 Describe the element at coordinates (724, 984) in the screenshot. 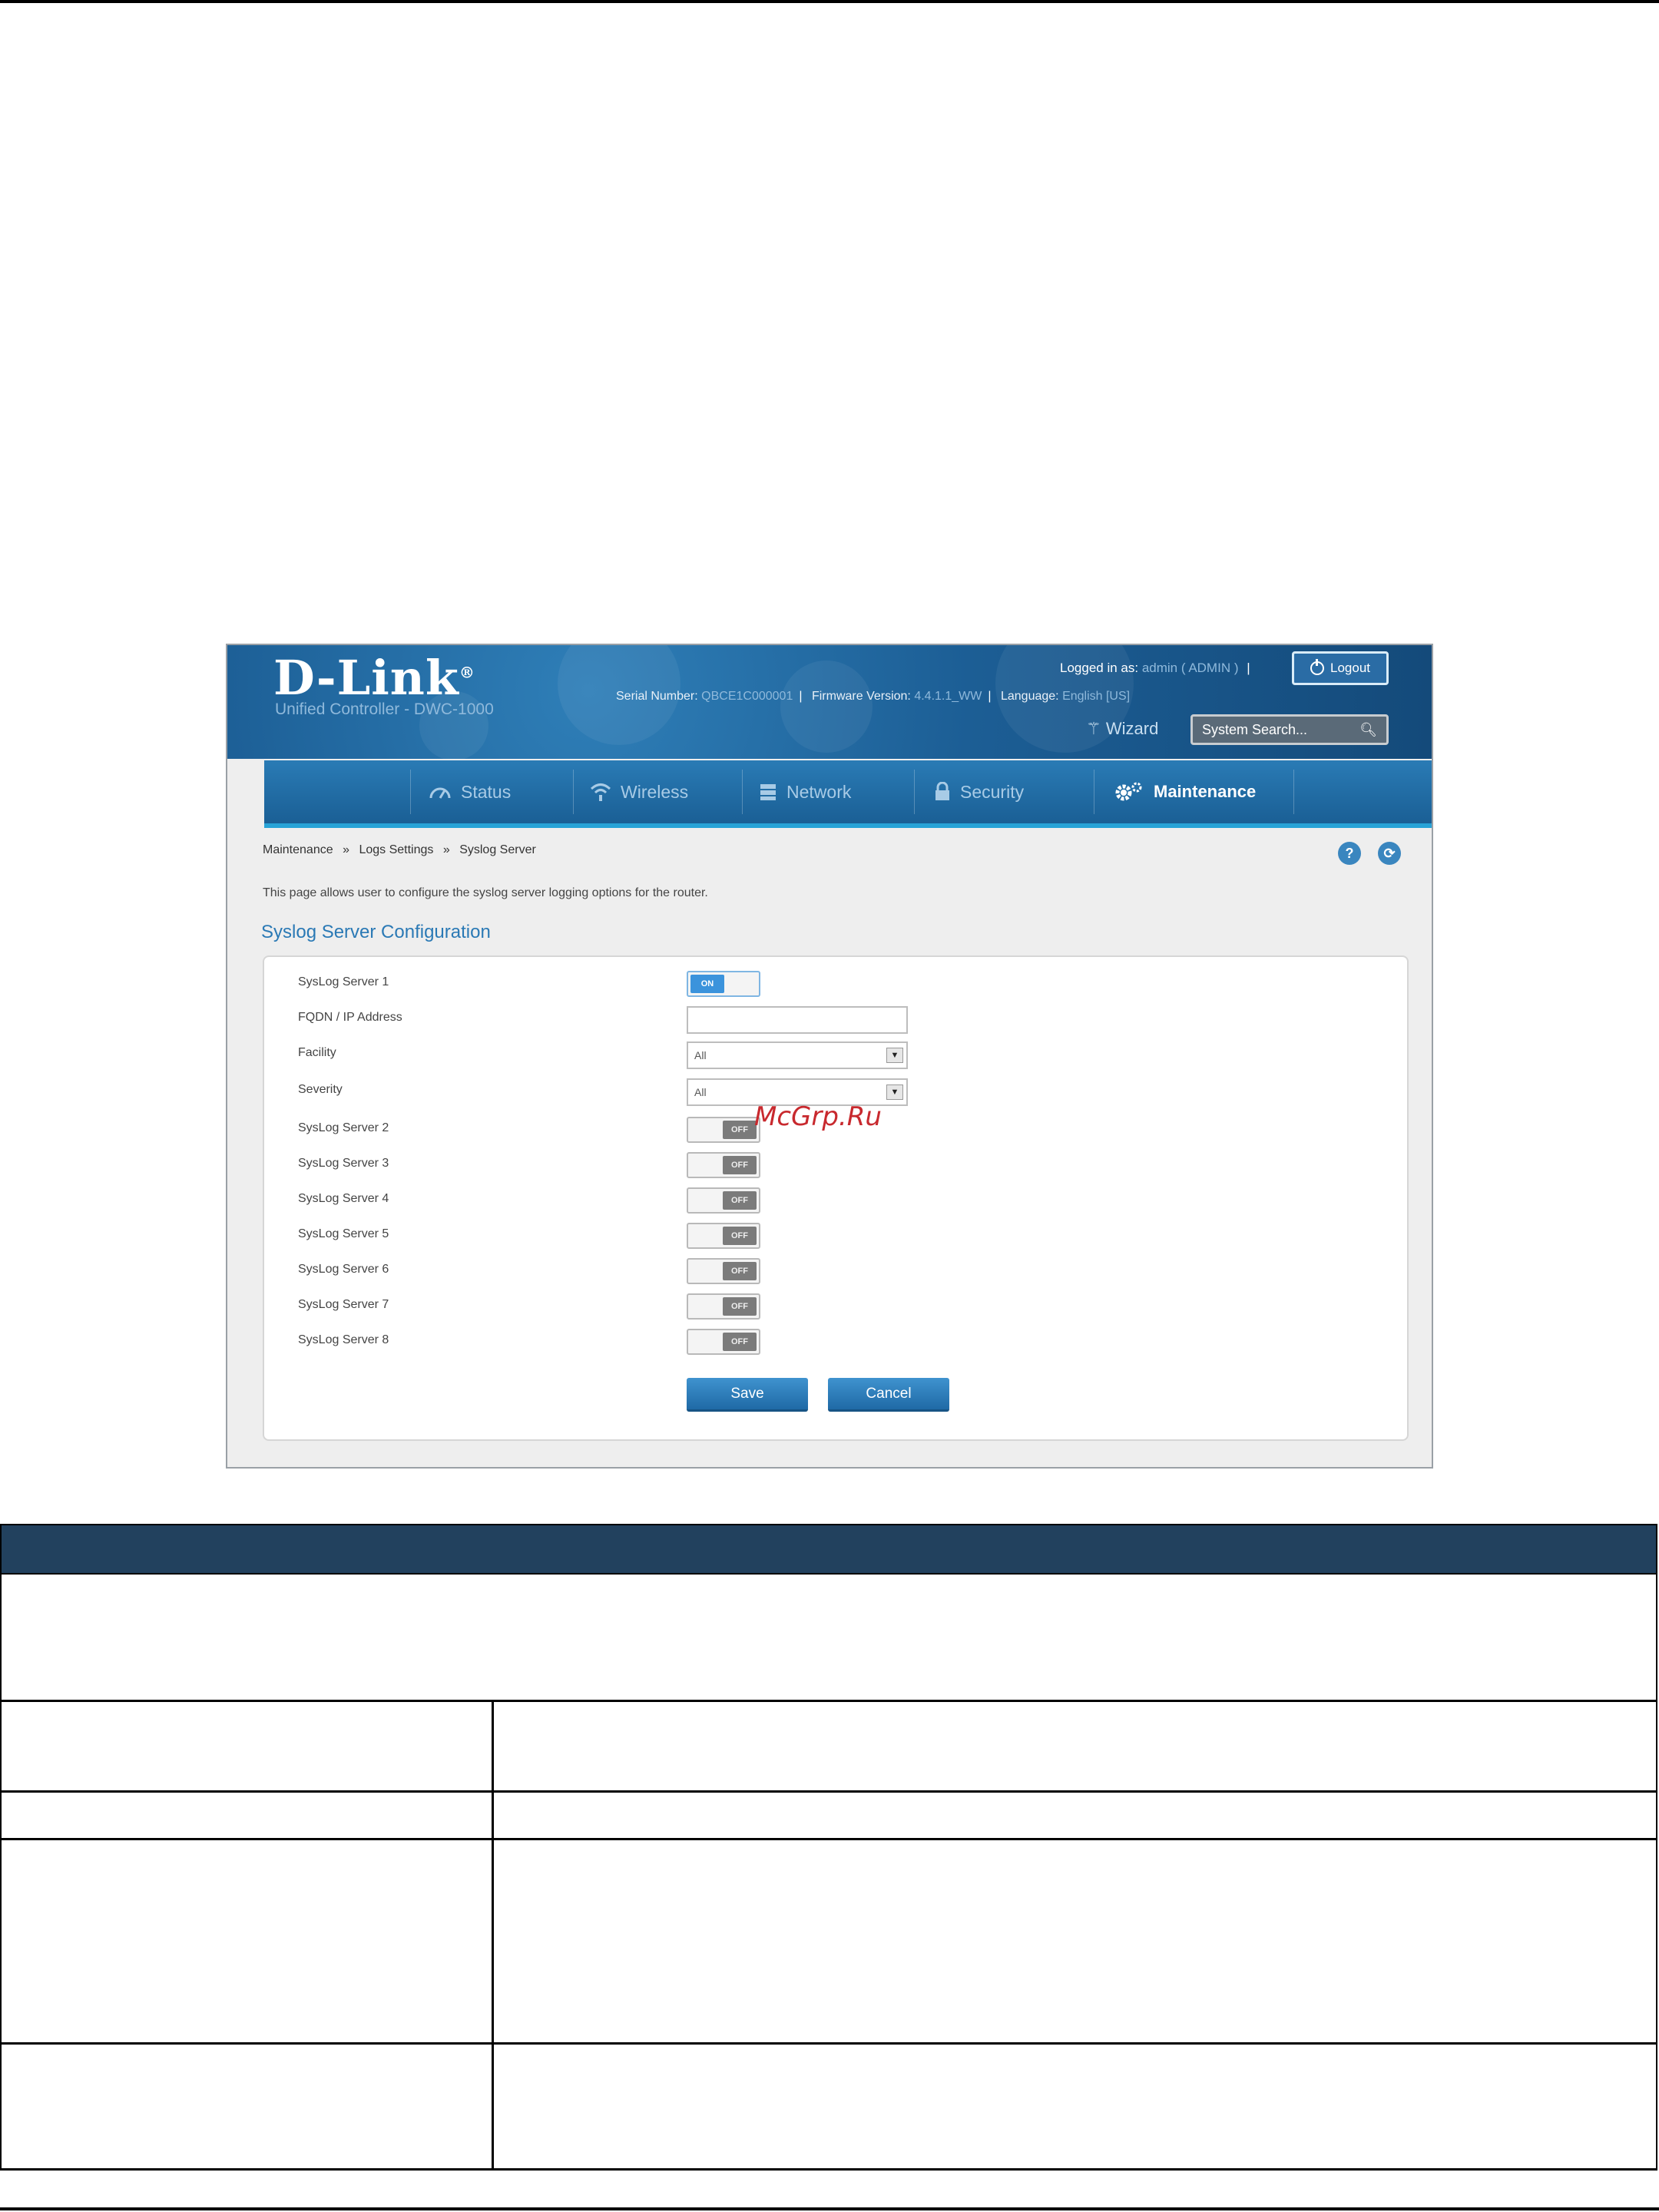

I see `server1-toggle: ON` at that location.